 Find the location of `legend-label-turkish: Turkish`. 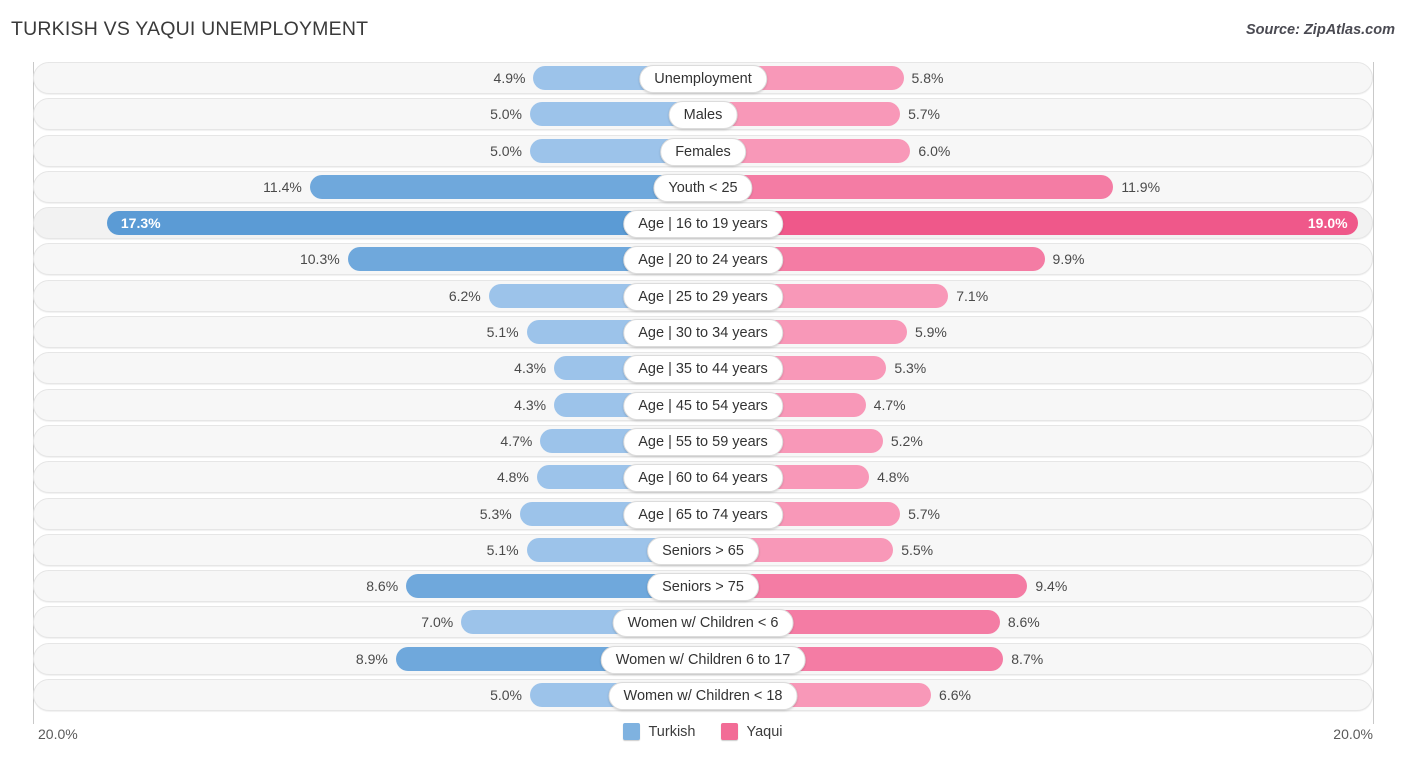

legend-label-turkish: Turkish is located at coordinates (672, 731).